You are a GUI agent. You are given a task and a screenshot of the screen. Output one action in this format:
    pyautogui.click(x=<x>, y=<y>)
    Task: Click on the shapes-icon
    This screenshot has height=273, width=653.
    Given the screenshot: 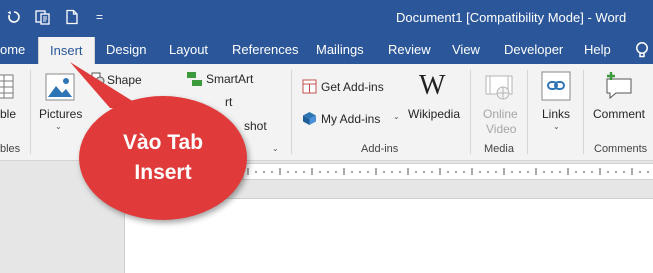 What is the action you would take?
    pyautogui.click(x=98, y=79)
    